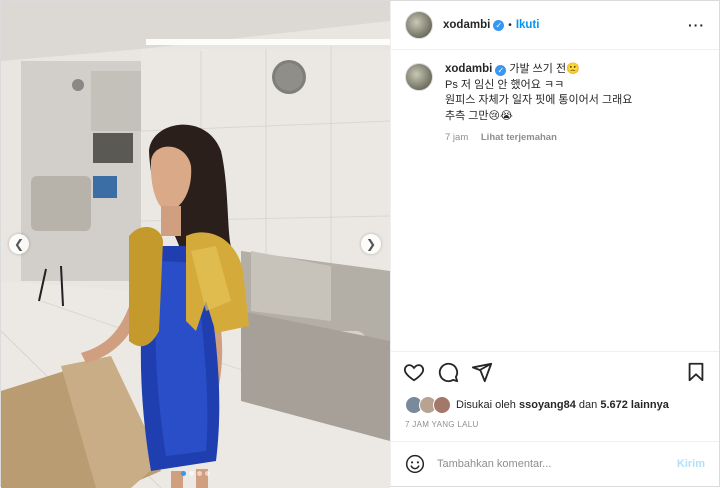  Describe the element at coordinates (195, 473) in the screenshot. I see `carousel-dots` at that location.